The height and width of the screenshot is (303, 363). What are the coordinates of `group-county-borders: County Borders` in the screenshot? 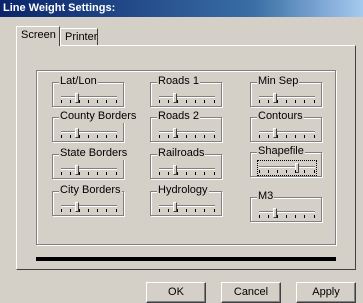 It's located at (95, 126).